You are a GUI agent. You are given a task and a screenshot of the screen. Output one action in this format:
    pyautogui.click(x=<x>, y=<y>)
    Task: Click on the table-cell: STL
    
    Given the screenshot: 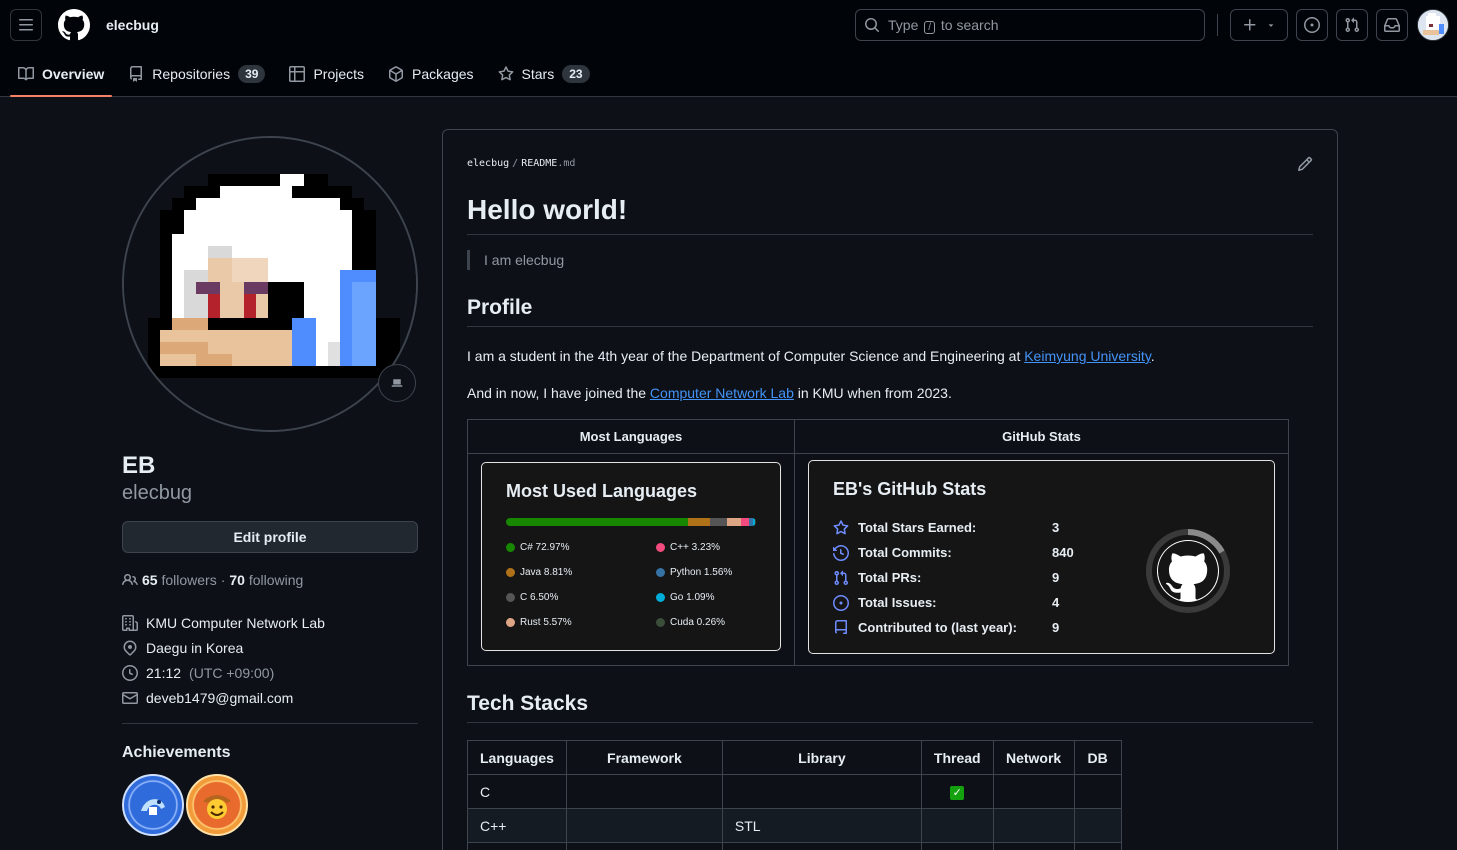 What is the action you would take?
    pyautogui.click(x=821, y=825)
    